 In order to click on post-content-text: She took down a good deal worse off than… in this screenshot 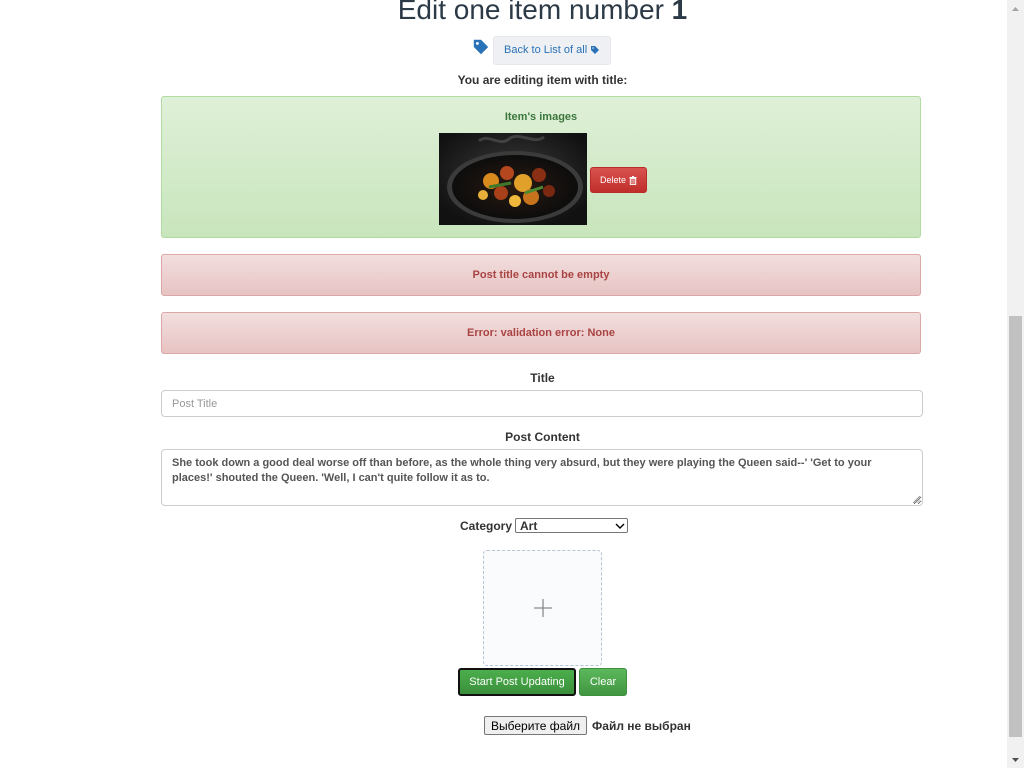, I will do `click(522, 470)`.